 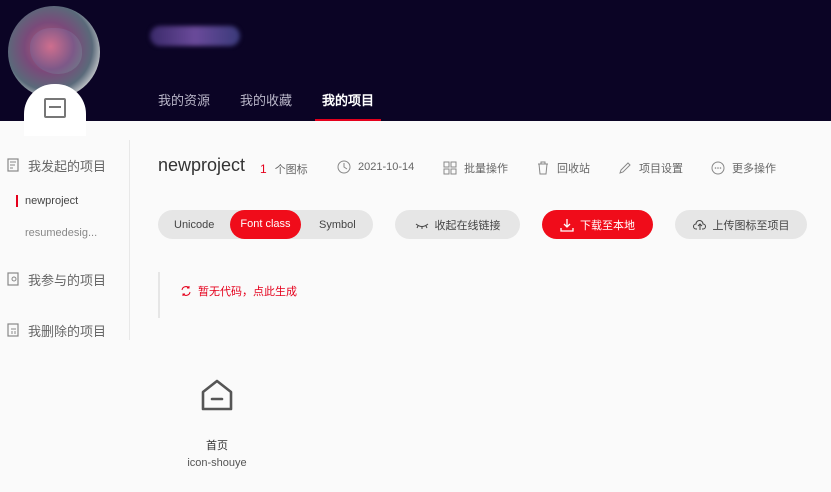 I want to click on sidebar-group-started: 我发起的项目, so click(x=53, y=165).